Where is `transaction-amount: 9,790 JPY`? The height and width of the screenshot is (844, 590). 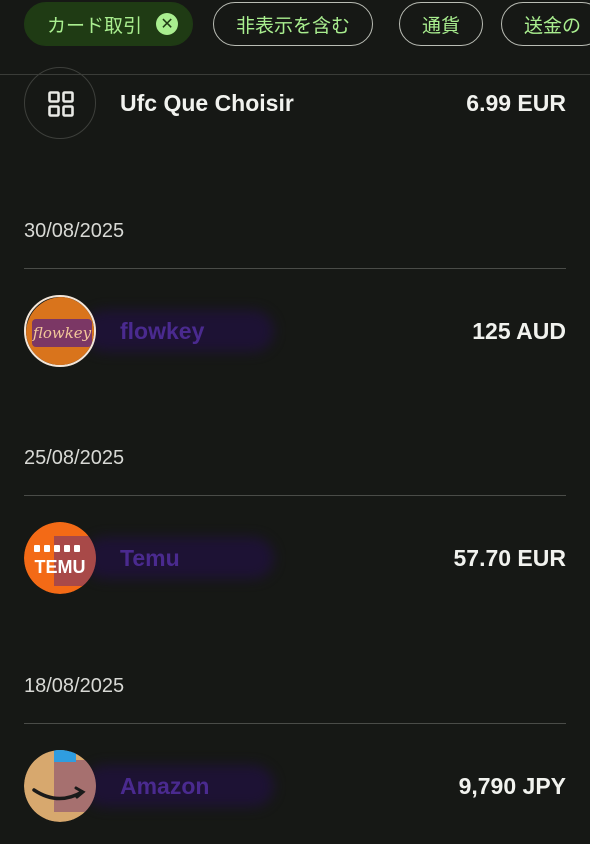 transaction-amount: 9,790 JPY is located at coordinates (512, 786).